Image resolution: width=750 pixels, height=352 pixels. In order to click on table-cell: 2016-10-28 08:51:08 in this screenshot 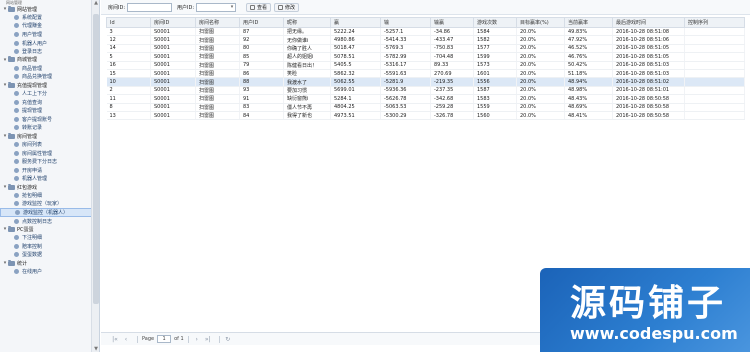, I will do `click(648, 32)`.